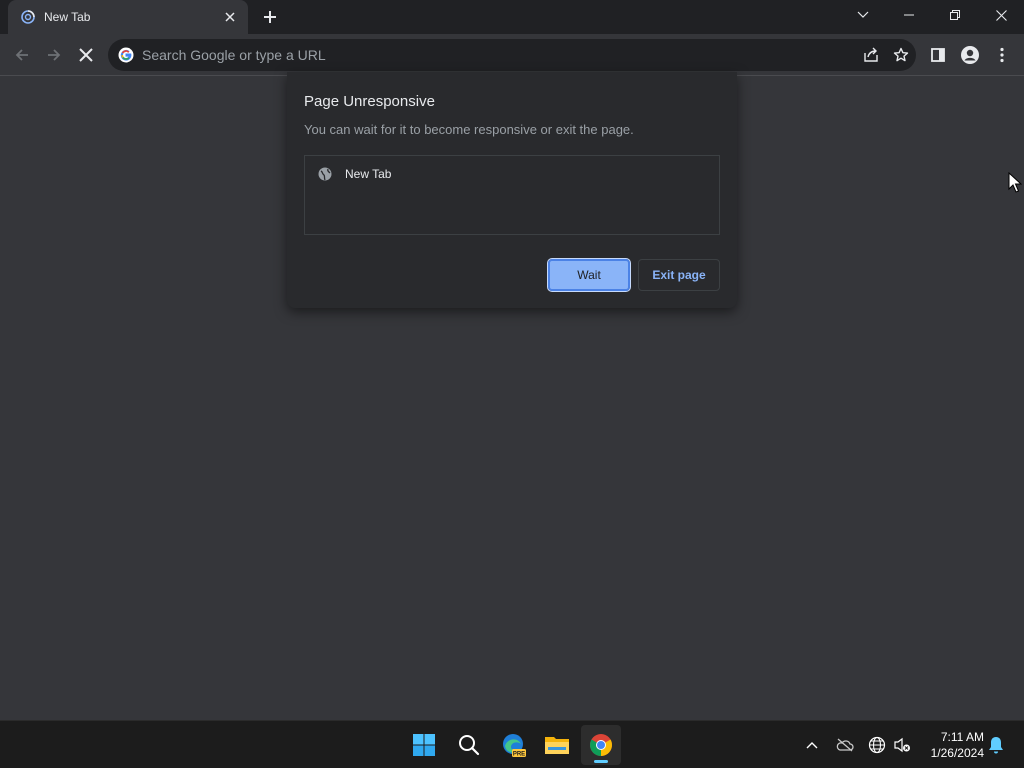  I want to click on new-tab-button, so click(270, 17).